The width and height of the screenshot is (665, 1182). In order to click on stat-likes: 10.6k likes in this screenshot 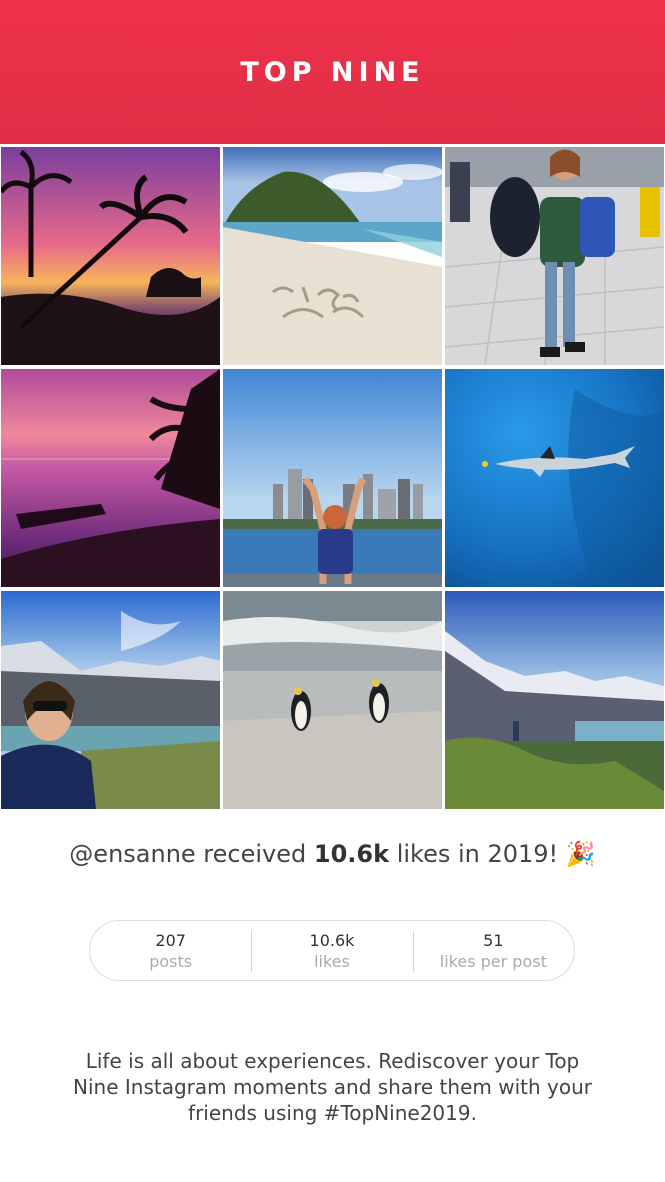, I will do `click(331, 950)`.